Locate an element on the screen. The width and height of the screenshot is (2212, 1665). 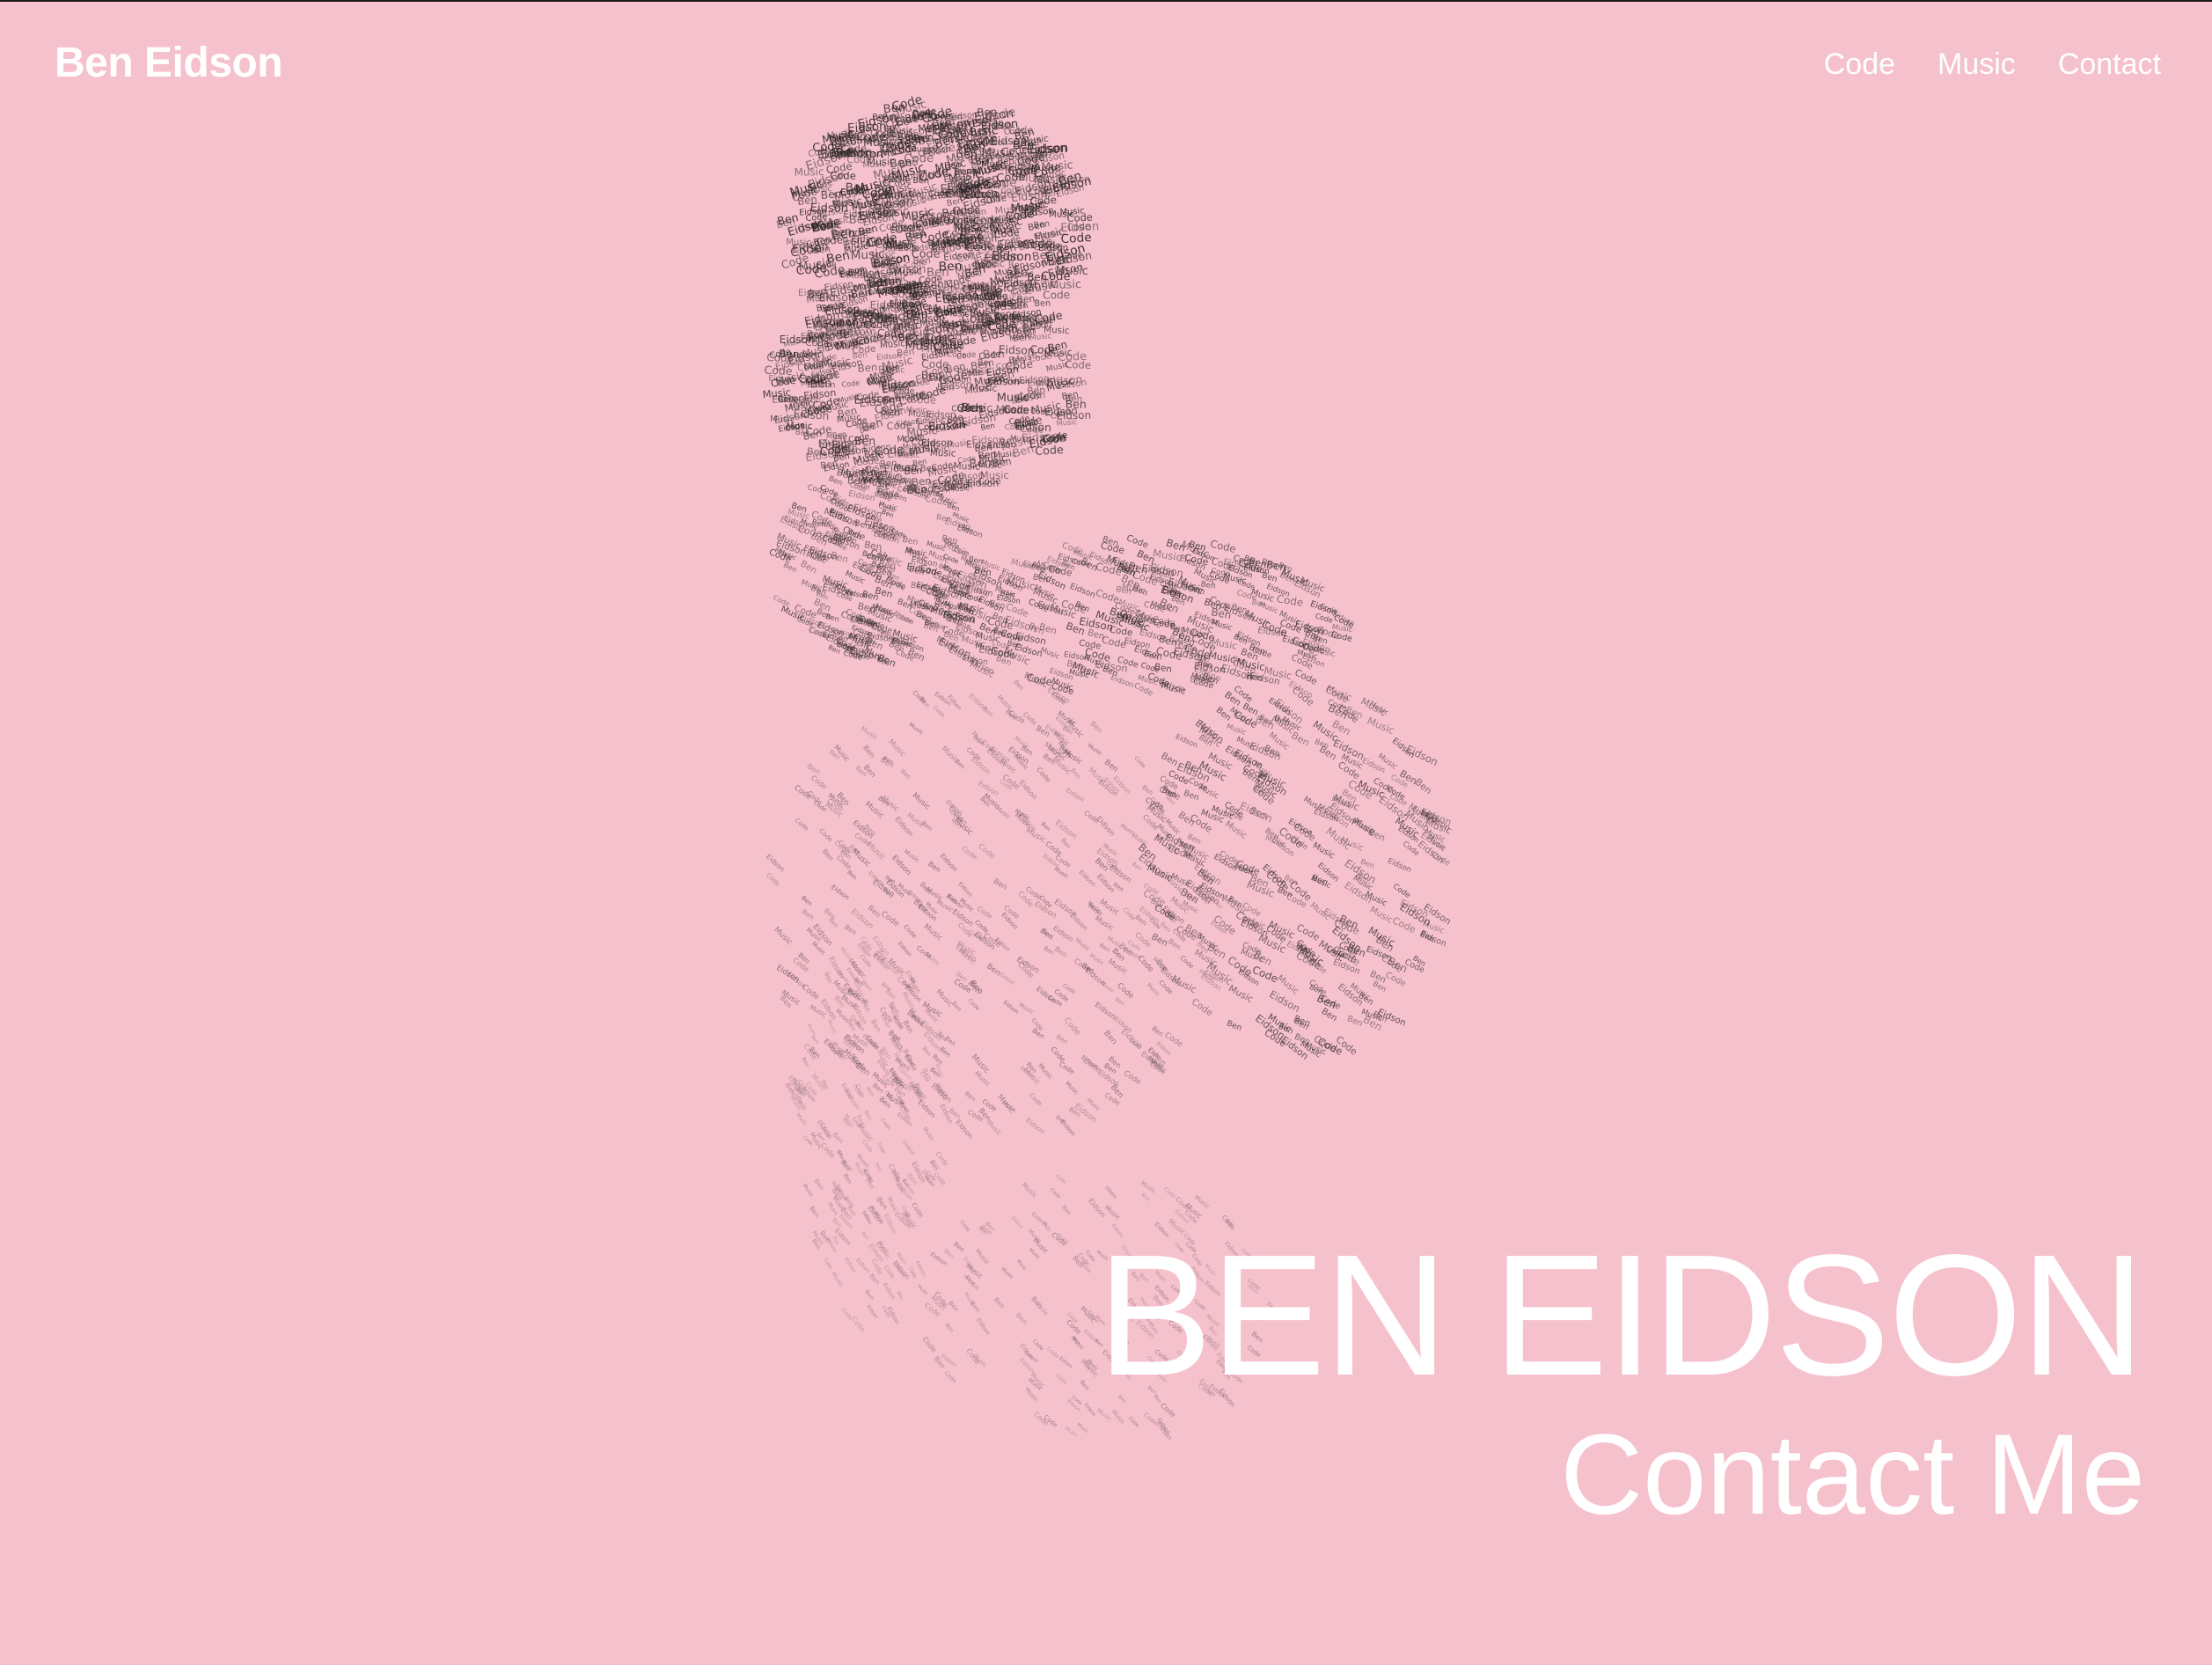
nav-link-music: Music is located at coordinates (1976, 65).